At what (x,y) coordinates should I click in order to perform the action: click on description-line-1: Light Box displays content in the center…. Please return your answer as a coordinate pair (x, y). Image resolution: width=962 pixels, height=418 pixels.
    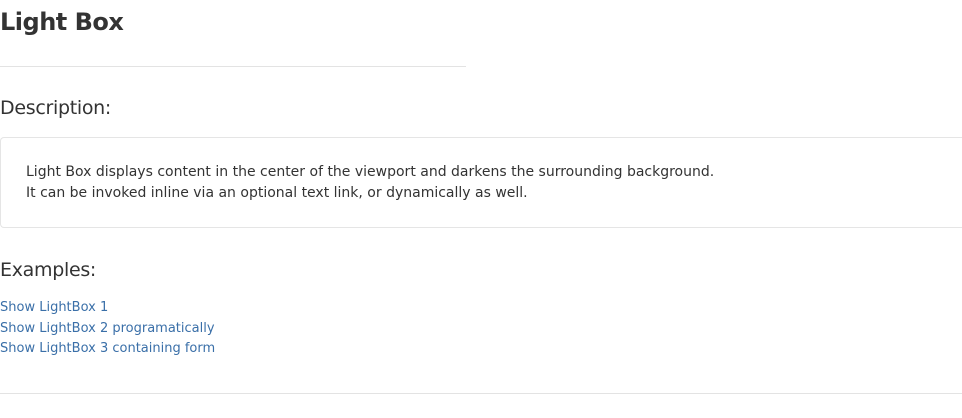
    Looking at the image, I should click on (370, 172).